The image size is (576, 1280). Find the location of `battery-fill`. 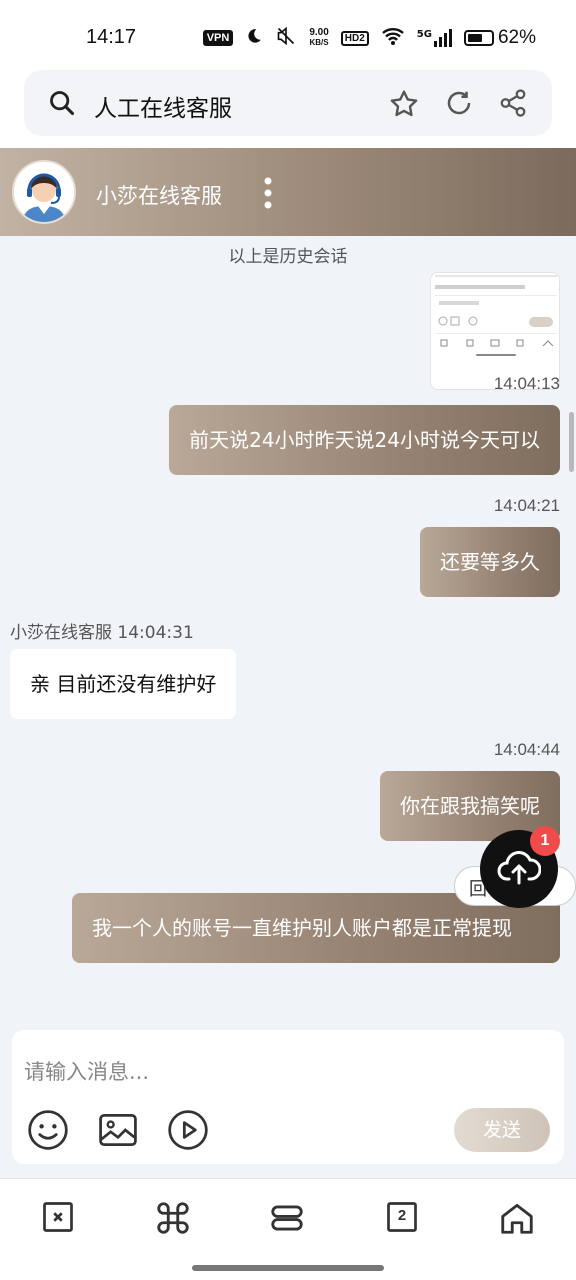

battery-fill is located at coordinates (474, 38).